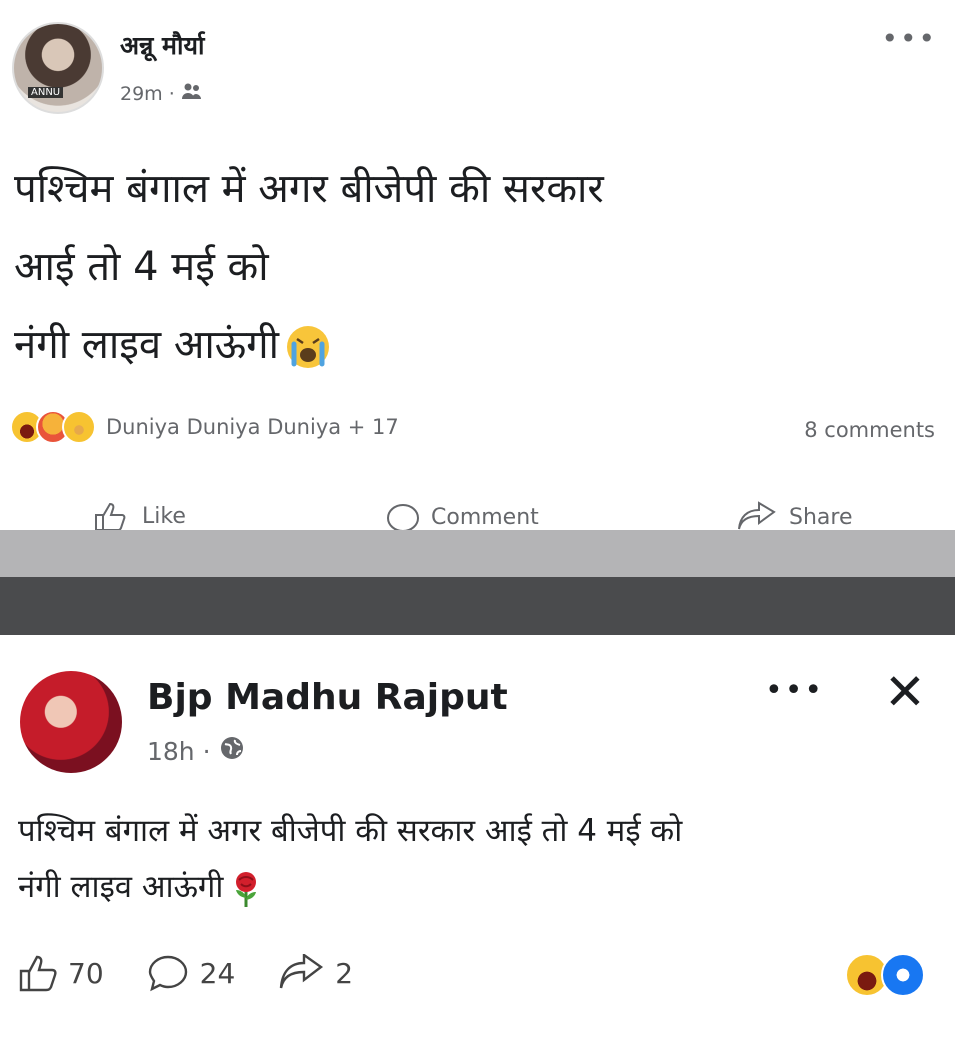 This screenshot has width=955, height=1041. I want to click on rose-icon, so click(246, 889).